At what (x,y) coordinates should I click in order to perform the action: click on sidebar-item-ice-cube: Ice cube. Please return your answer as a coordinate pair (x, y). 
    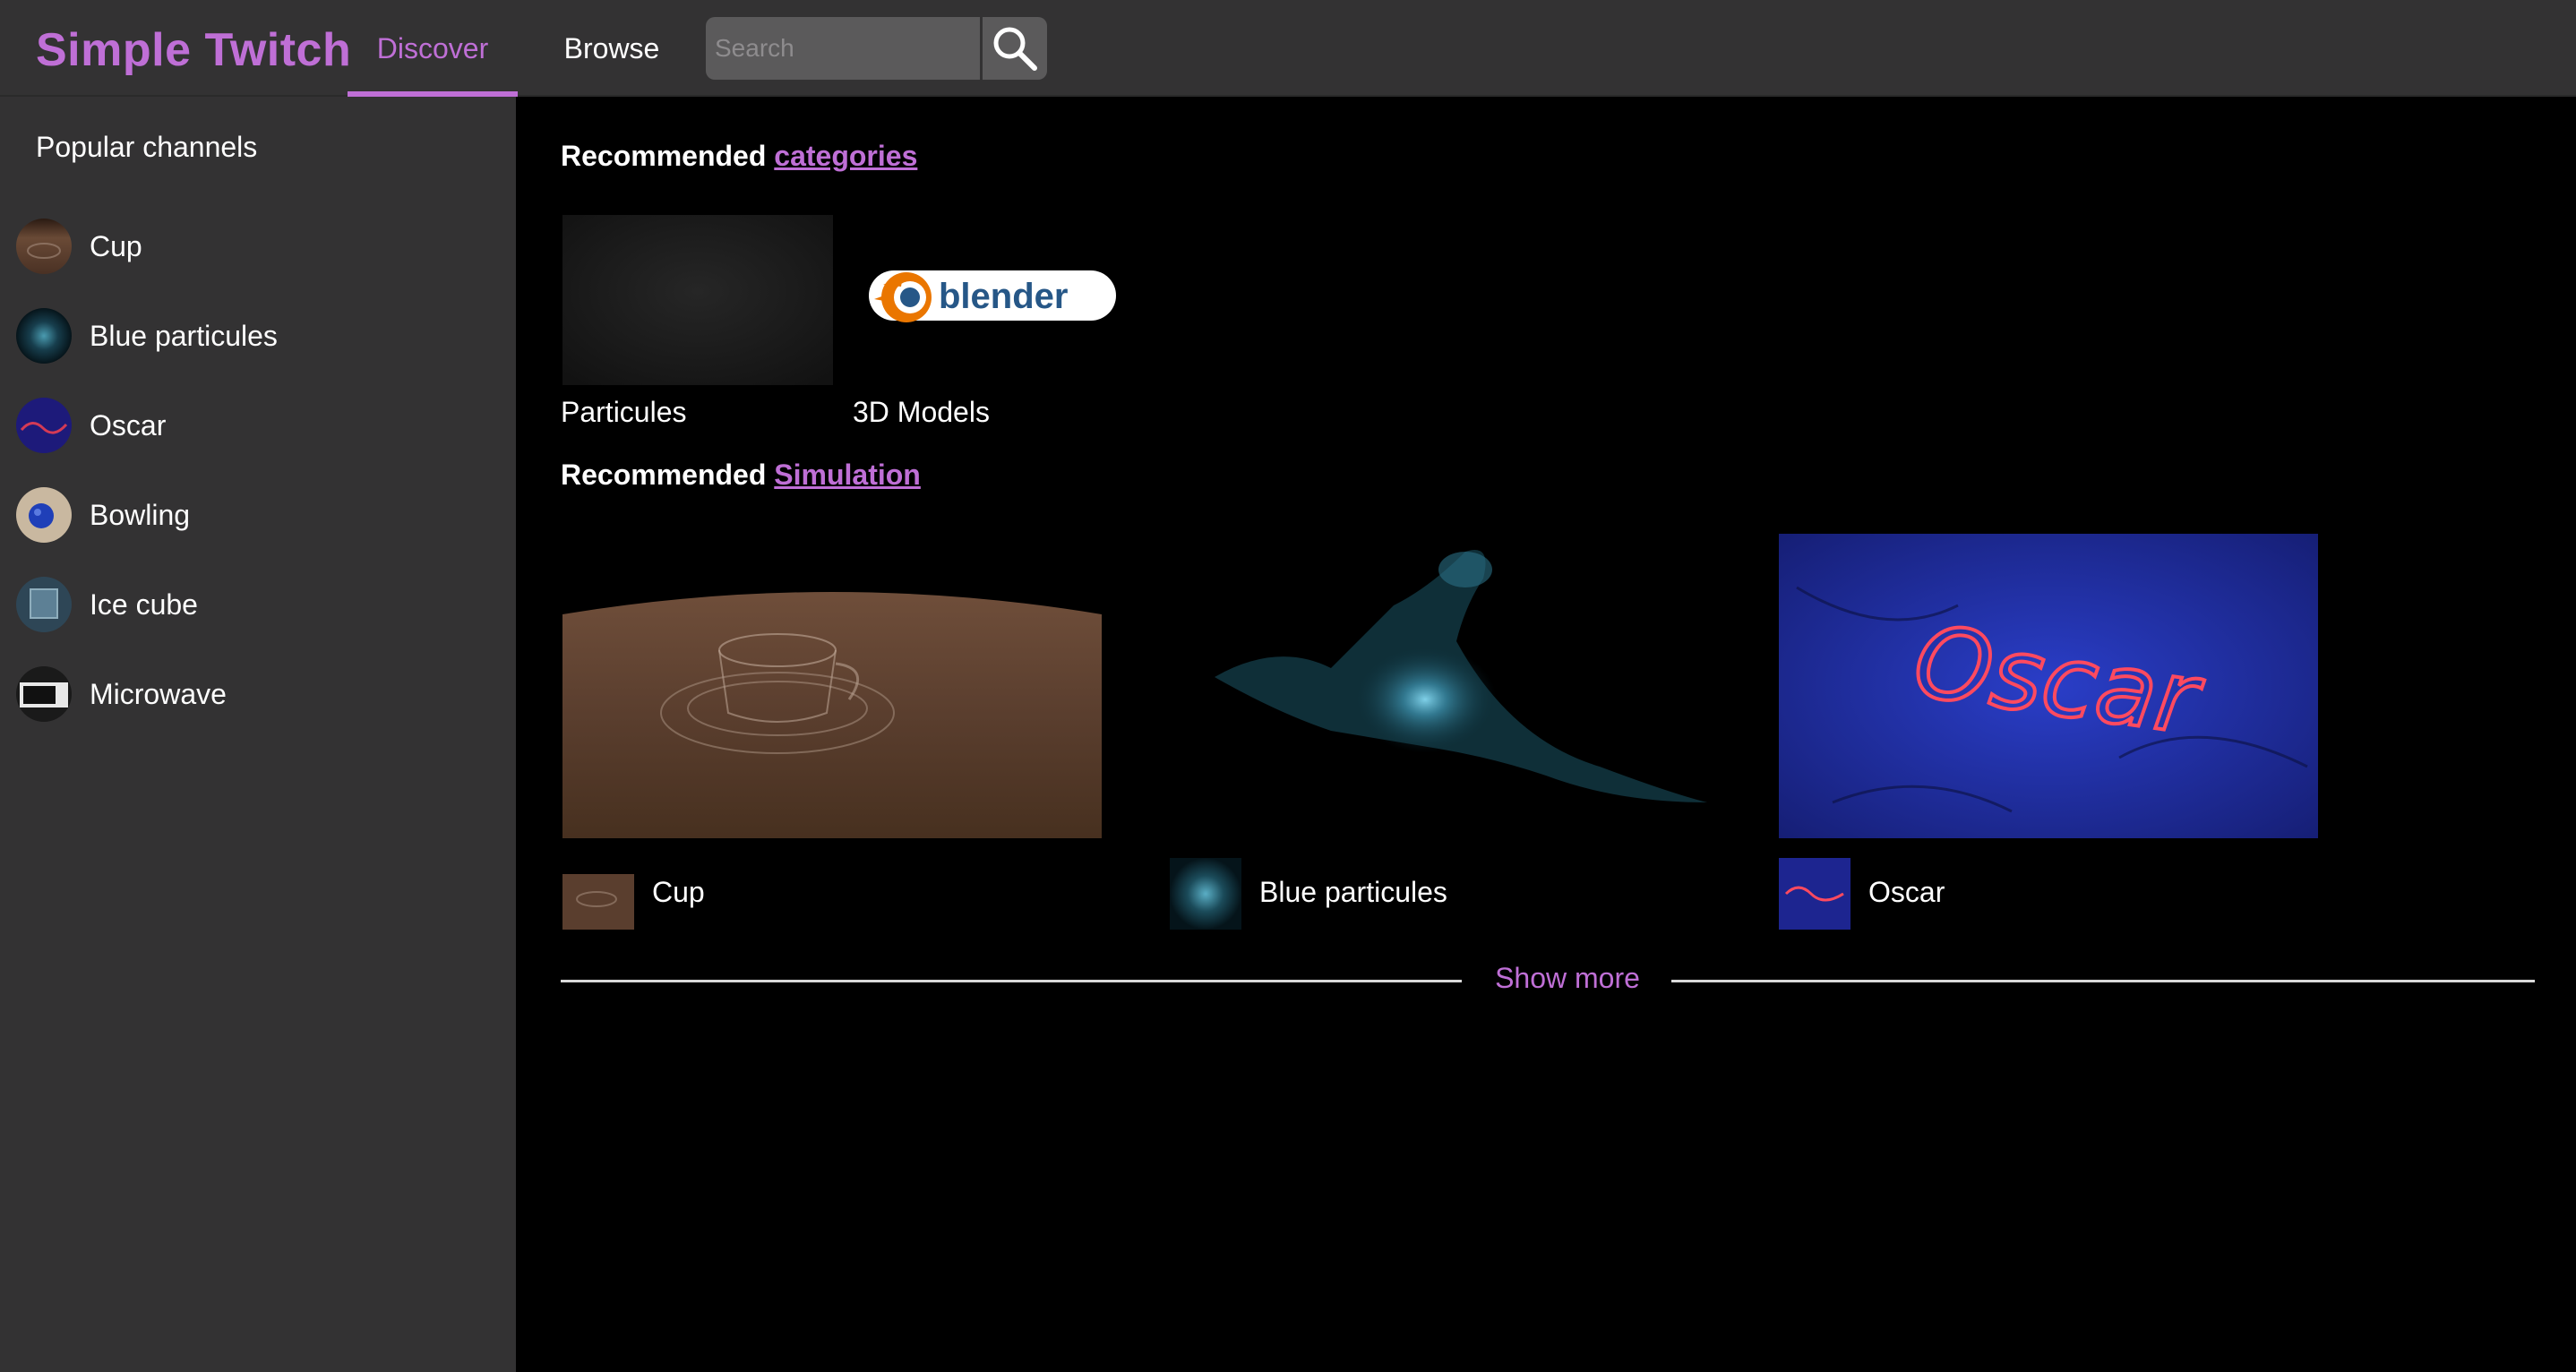
    Looking at the image, I should click on (258, 604).